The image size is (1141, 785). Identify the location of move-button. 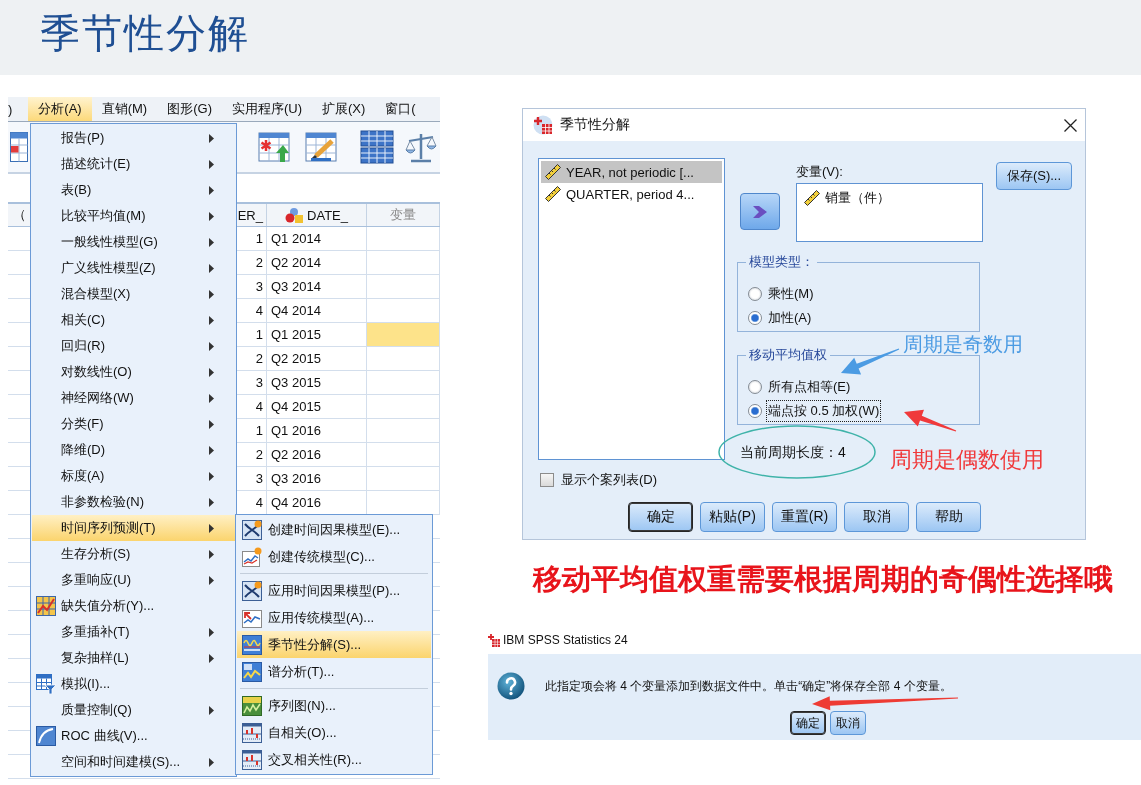
(760, 211).